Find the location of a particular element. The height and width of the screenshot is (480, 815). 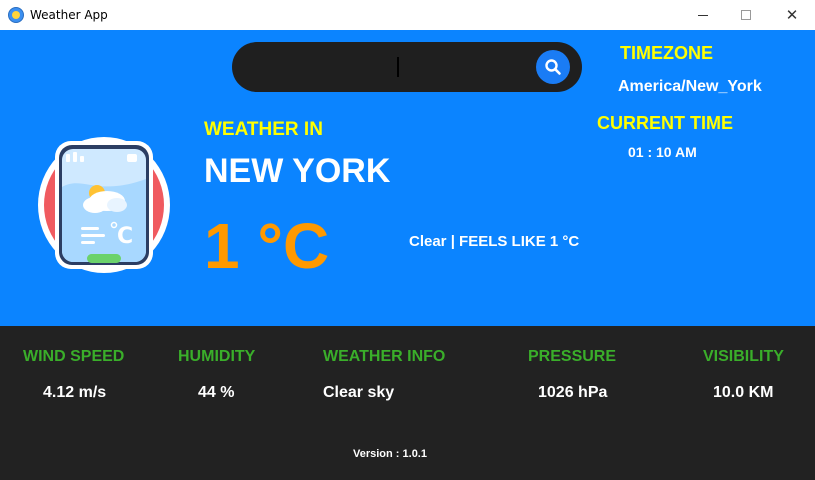

timezone-value: America/New_York is located at coordinates (690, 86).